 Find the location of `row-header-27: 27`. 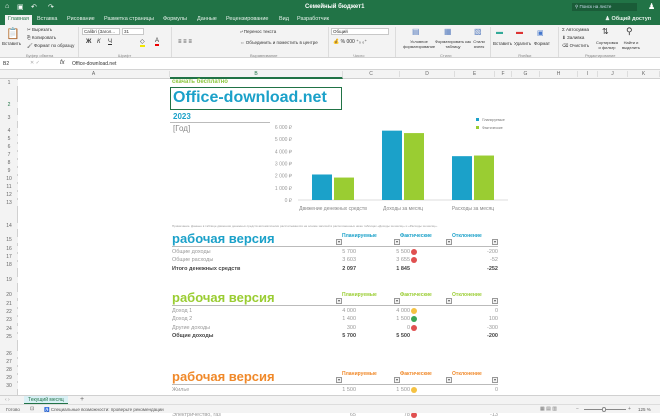

row-header-27: 27 is located at coordinates (9, 362).